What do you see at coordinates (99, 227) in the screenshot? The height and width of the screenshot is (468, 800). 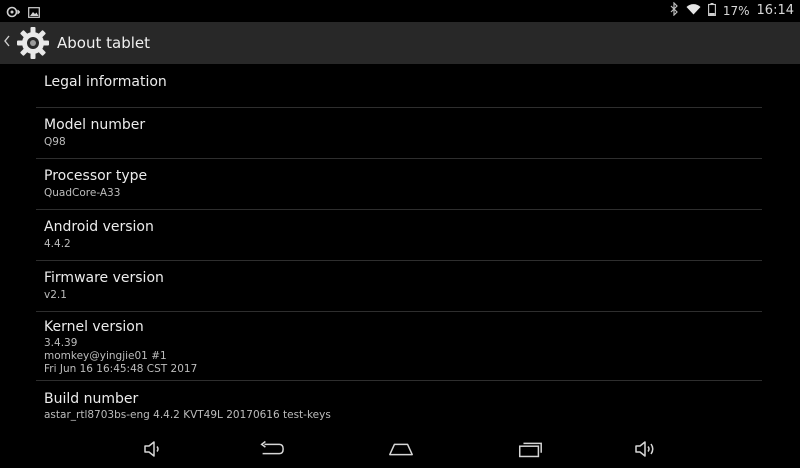 I see `item-title: Android version` at bounding box center [99, 227].